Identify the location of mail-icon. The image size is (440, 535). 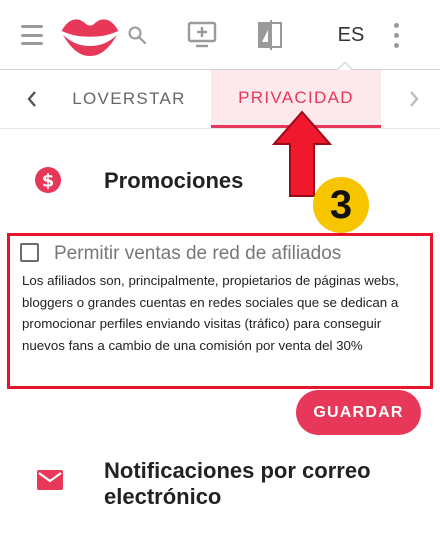
(50, 480).